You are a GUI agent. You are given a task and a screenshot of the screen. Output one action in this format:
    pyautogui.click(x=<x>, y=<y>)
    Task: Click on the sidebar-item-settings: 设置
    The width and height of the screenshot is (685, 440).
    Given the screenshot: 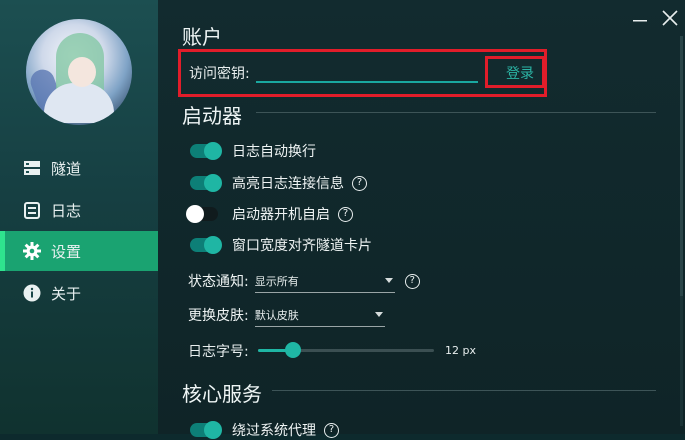 What is the action you would take?
    pyautogui.click(x=79, y=251)
    